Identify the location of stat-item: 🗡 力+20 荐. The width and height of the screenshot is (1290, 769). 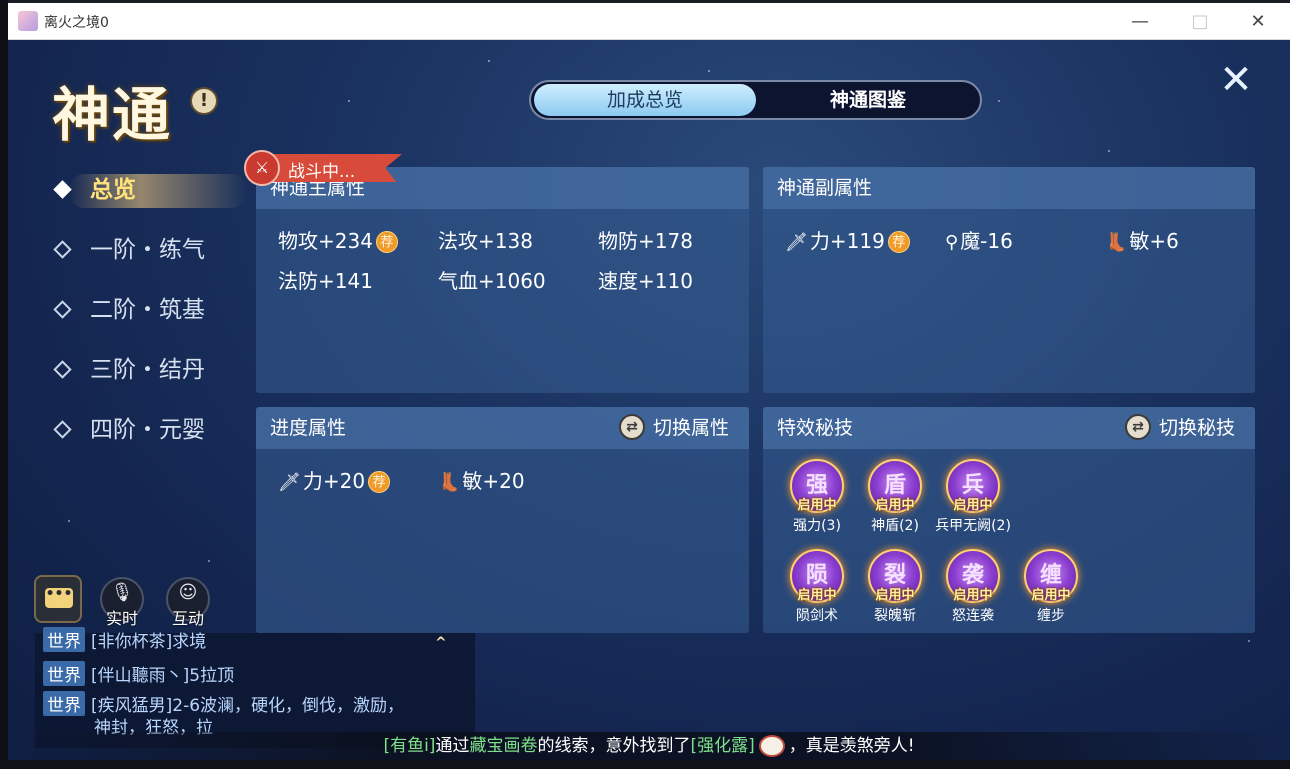
(334, 479).